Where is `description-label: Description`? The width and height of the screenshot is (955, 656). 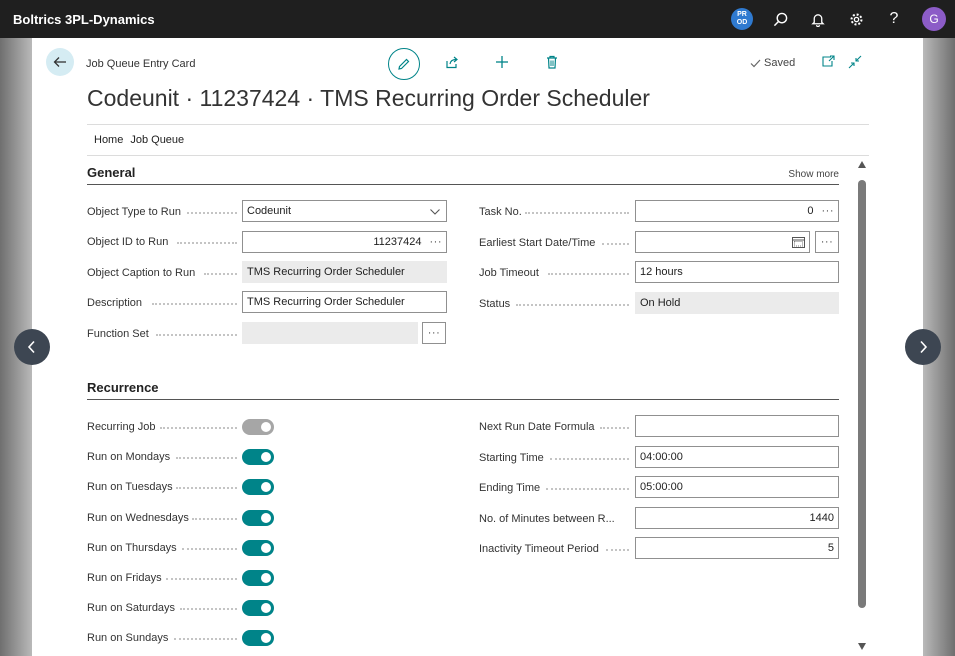
description-label: Description is located at coordinates (115, 303).